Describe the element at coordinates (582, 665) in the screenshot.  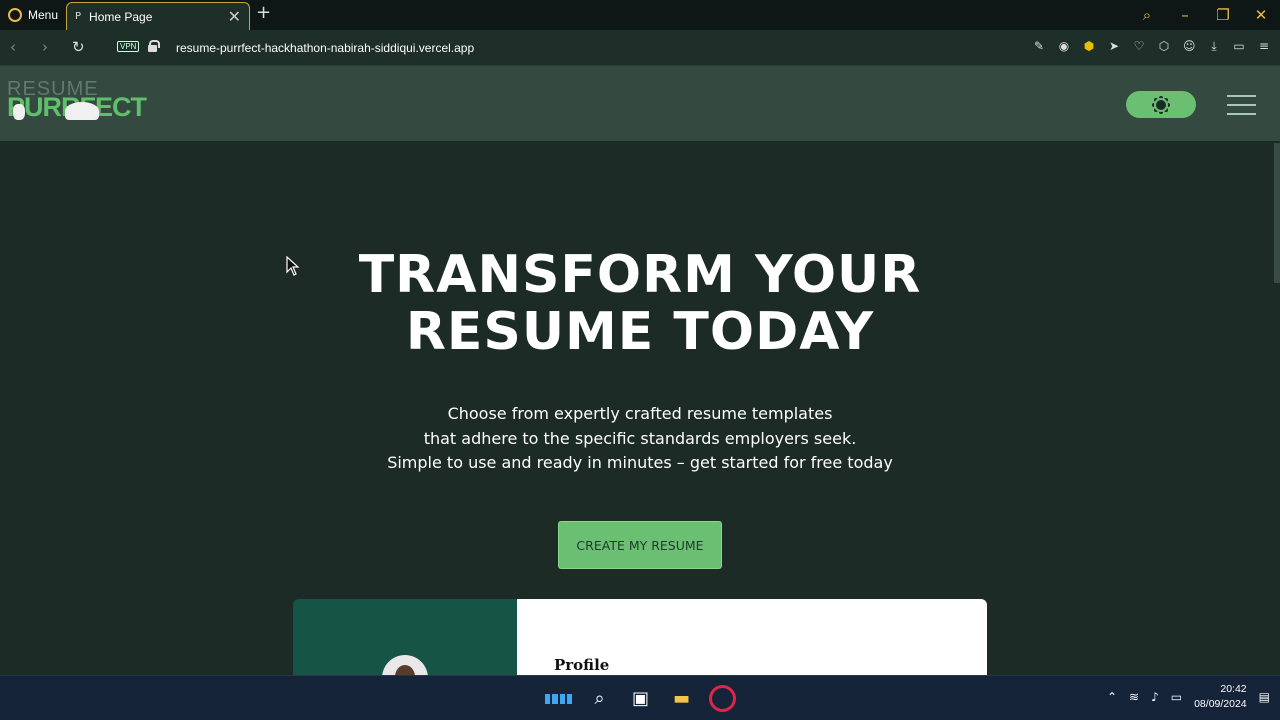
I see `resume-profile-heading: Profile` at that location.